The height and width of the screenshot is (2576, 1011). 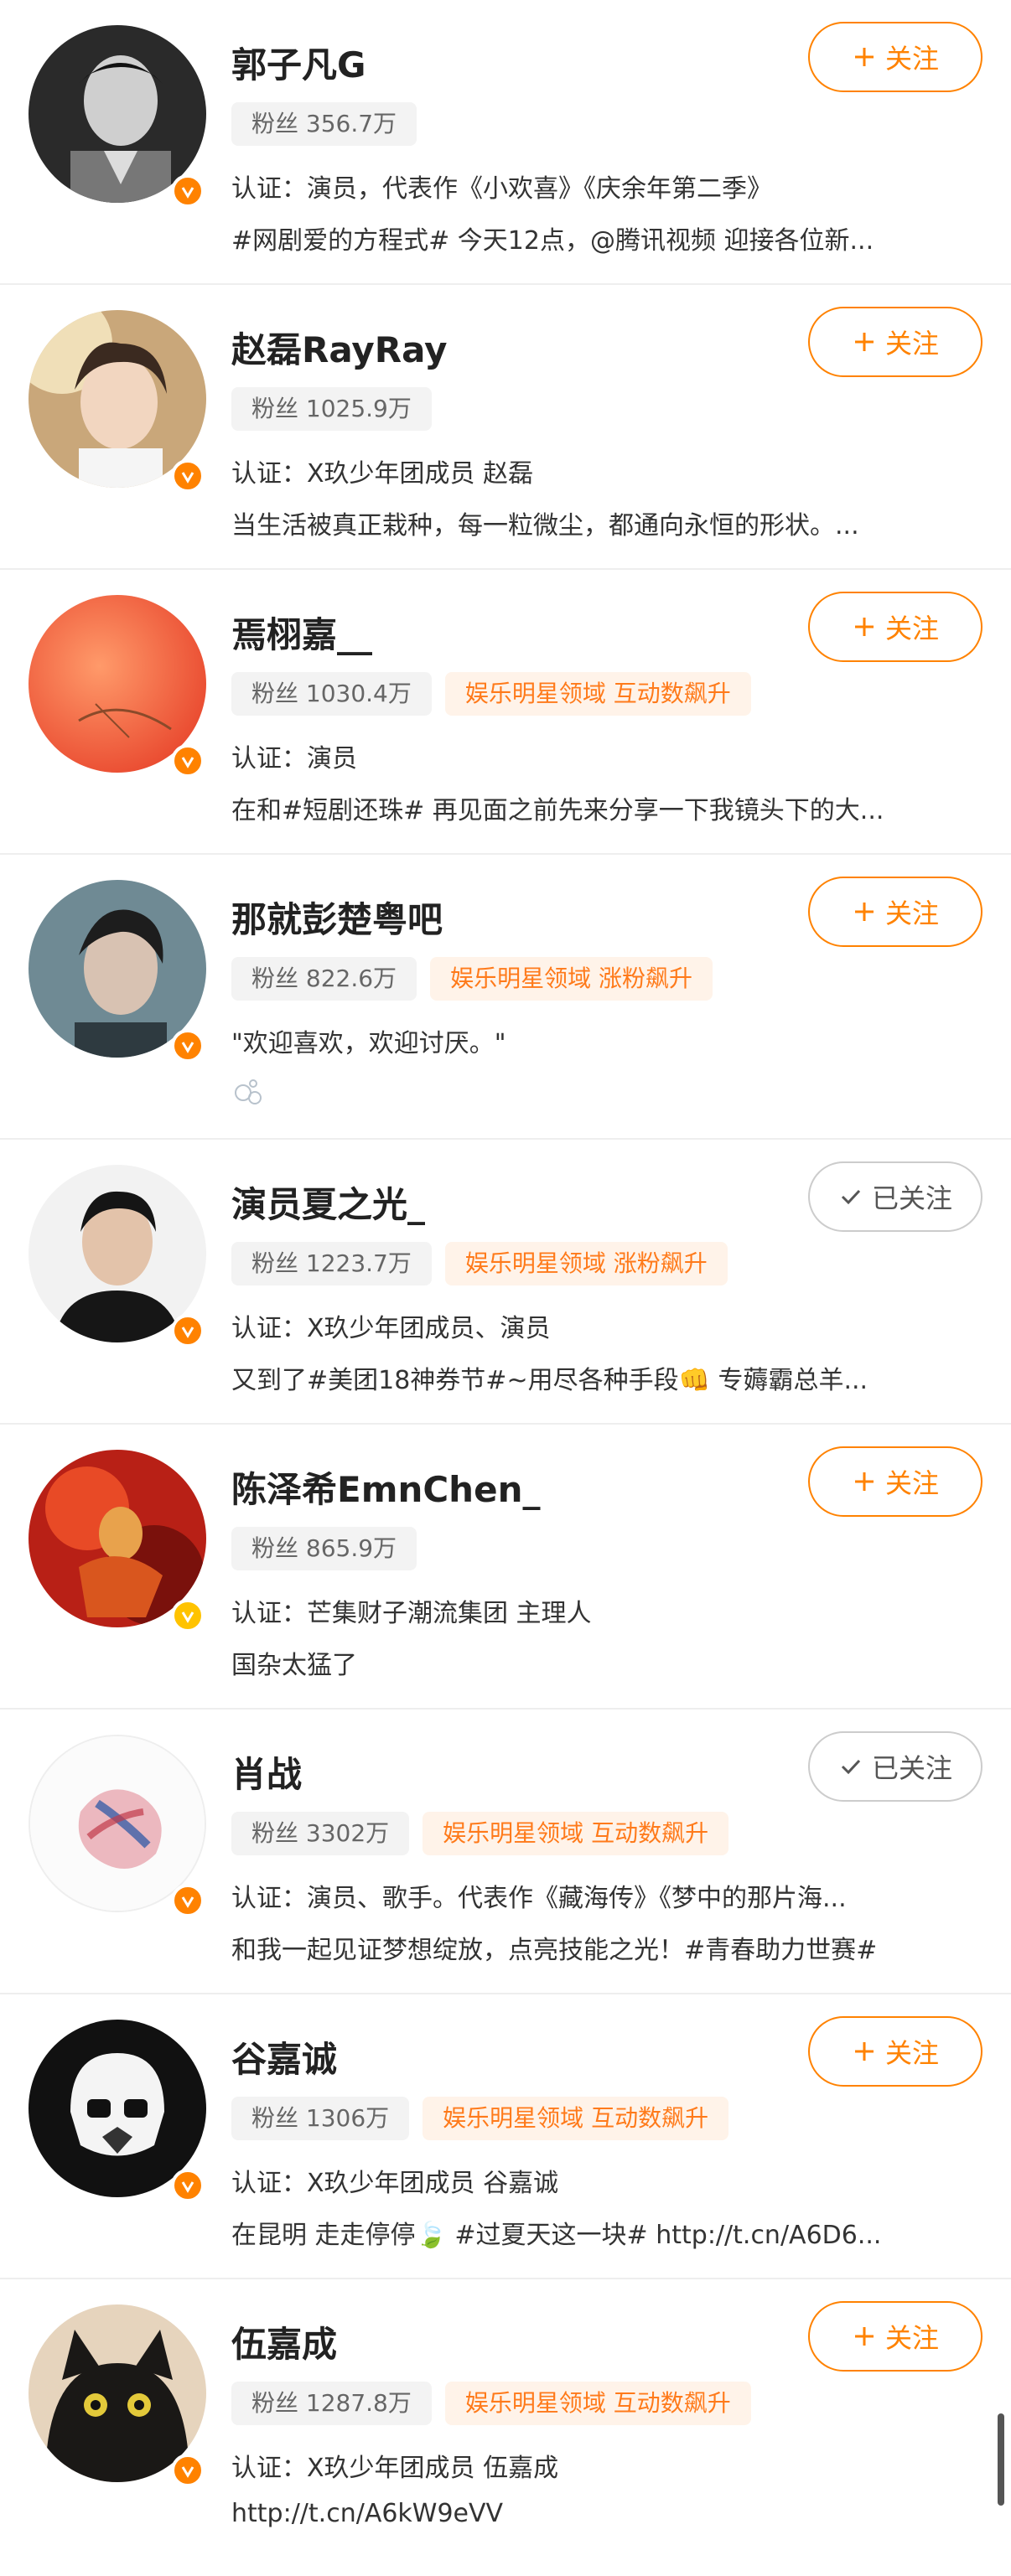 I want to click on user-name: 郭子凡G, so click(x=299, y=62).